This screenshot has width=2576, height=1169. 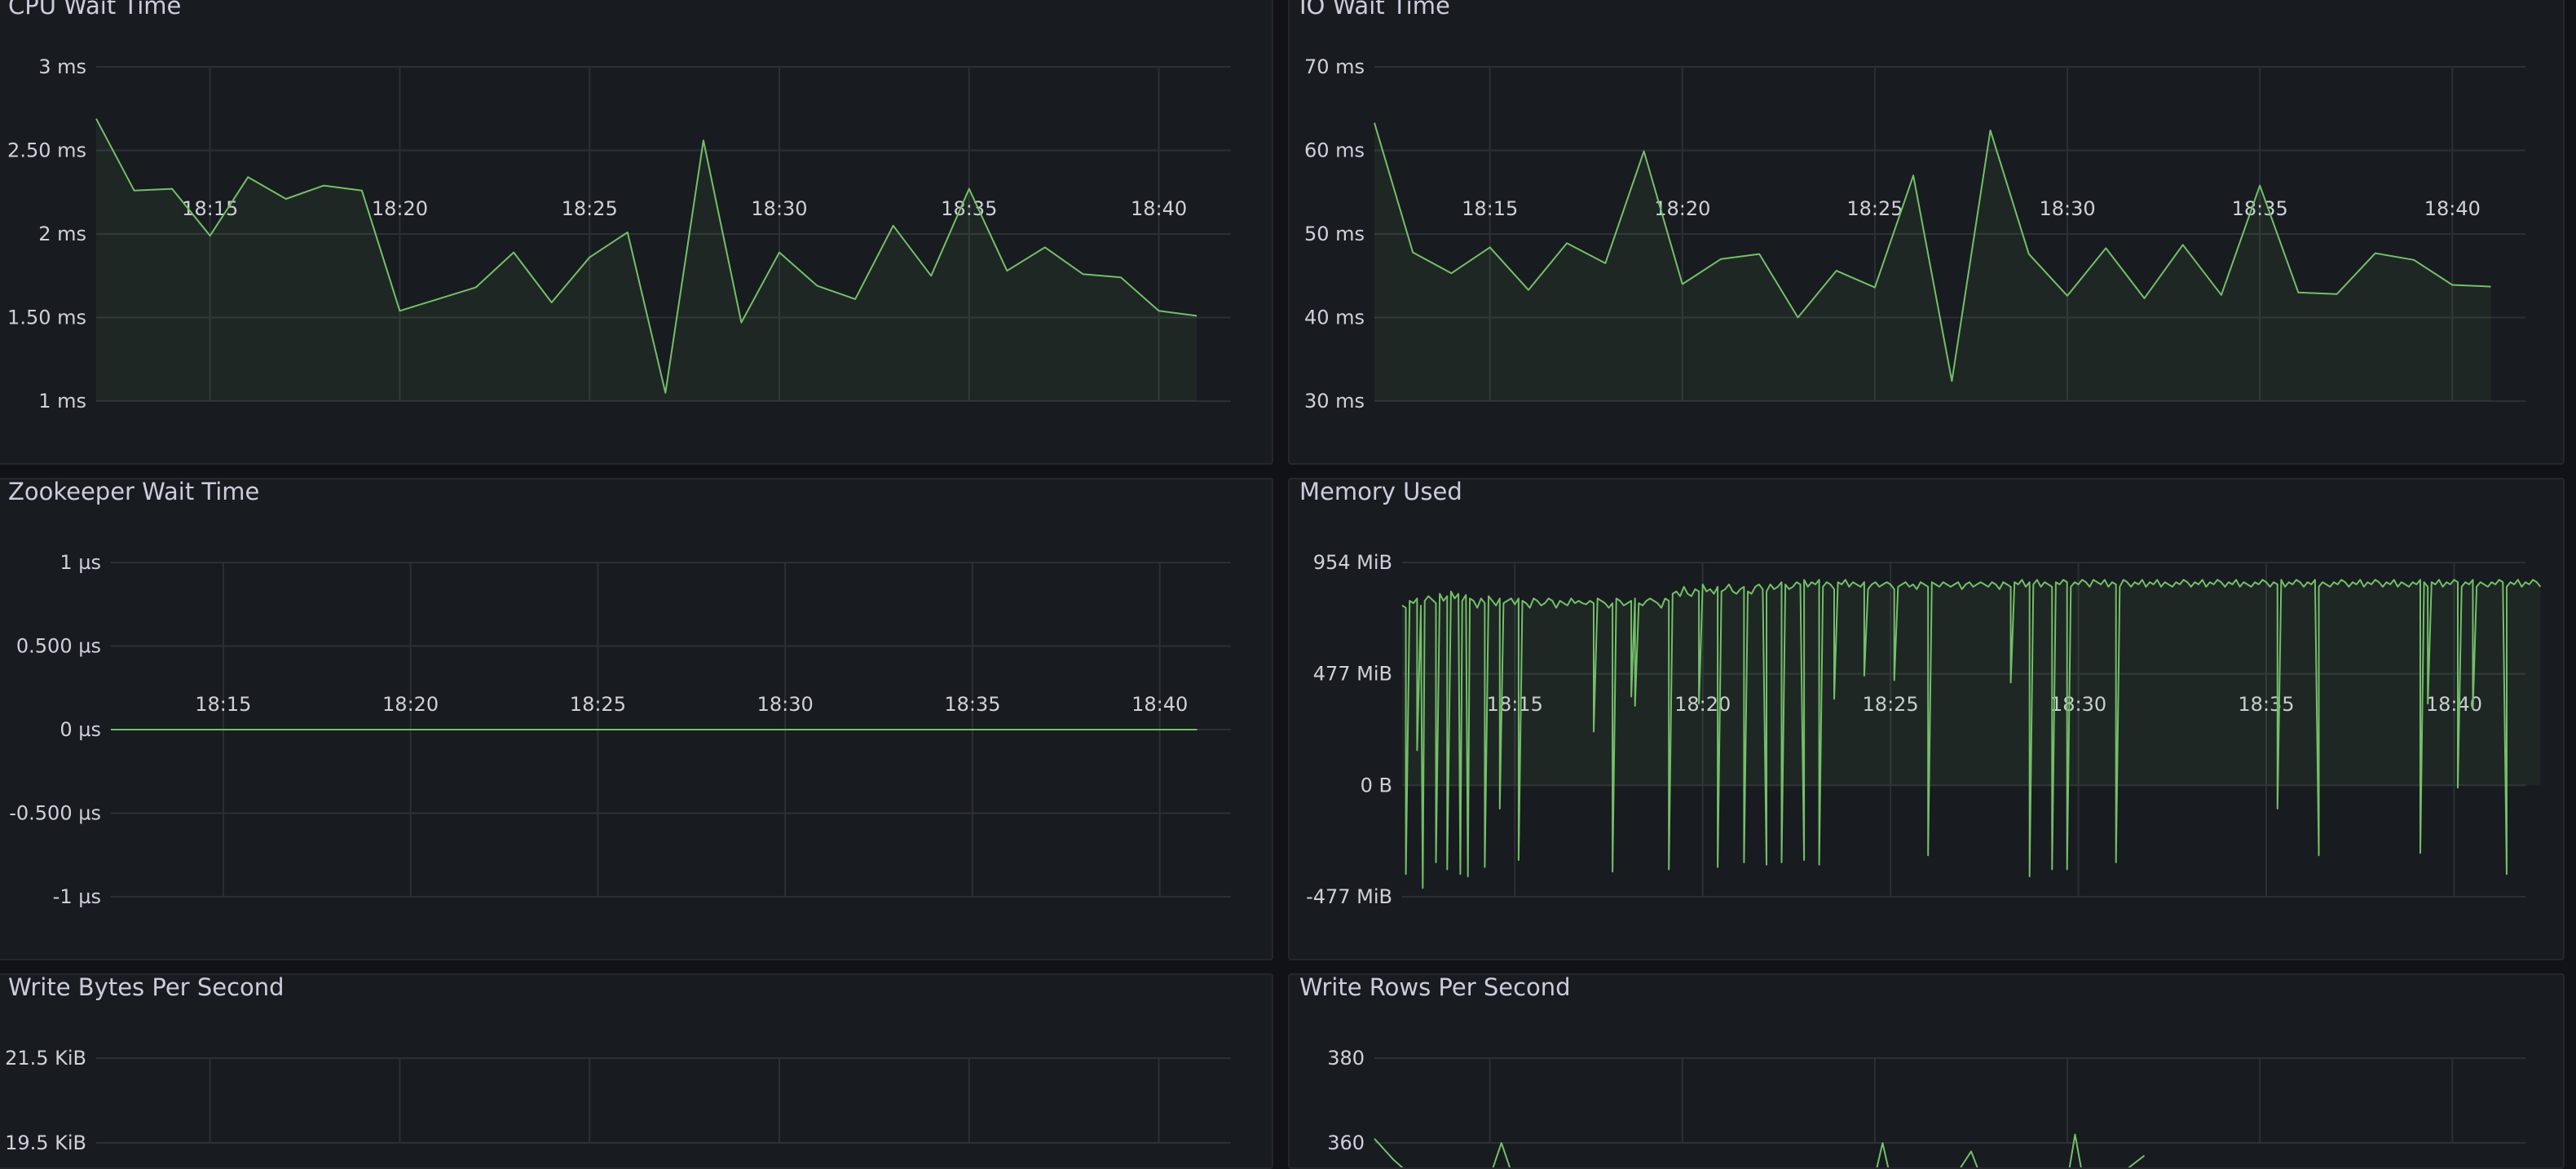 I want to click on panel-write-bytes-per-second: Write Bytes Per Second 19.5 KiB 21.5 KiB, so click(x=636, y=1071).